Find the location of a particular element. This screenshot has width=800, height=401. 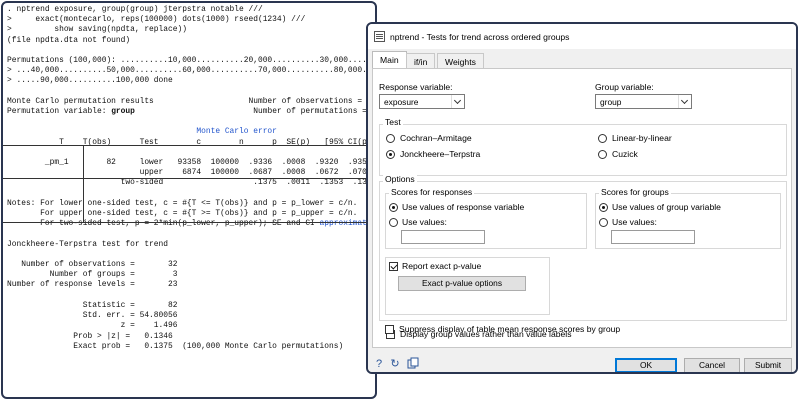

radio-use-values-response is located at coordinates (393, 222).